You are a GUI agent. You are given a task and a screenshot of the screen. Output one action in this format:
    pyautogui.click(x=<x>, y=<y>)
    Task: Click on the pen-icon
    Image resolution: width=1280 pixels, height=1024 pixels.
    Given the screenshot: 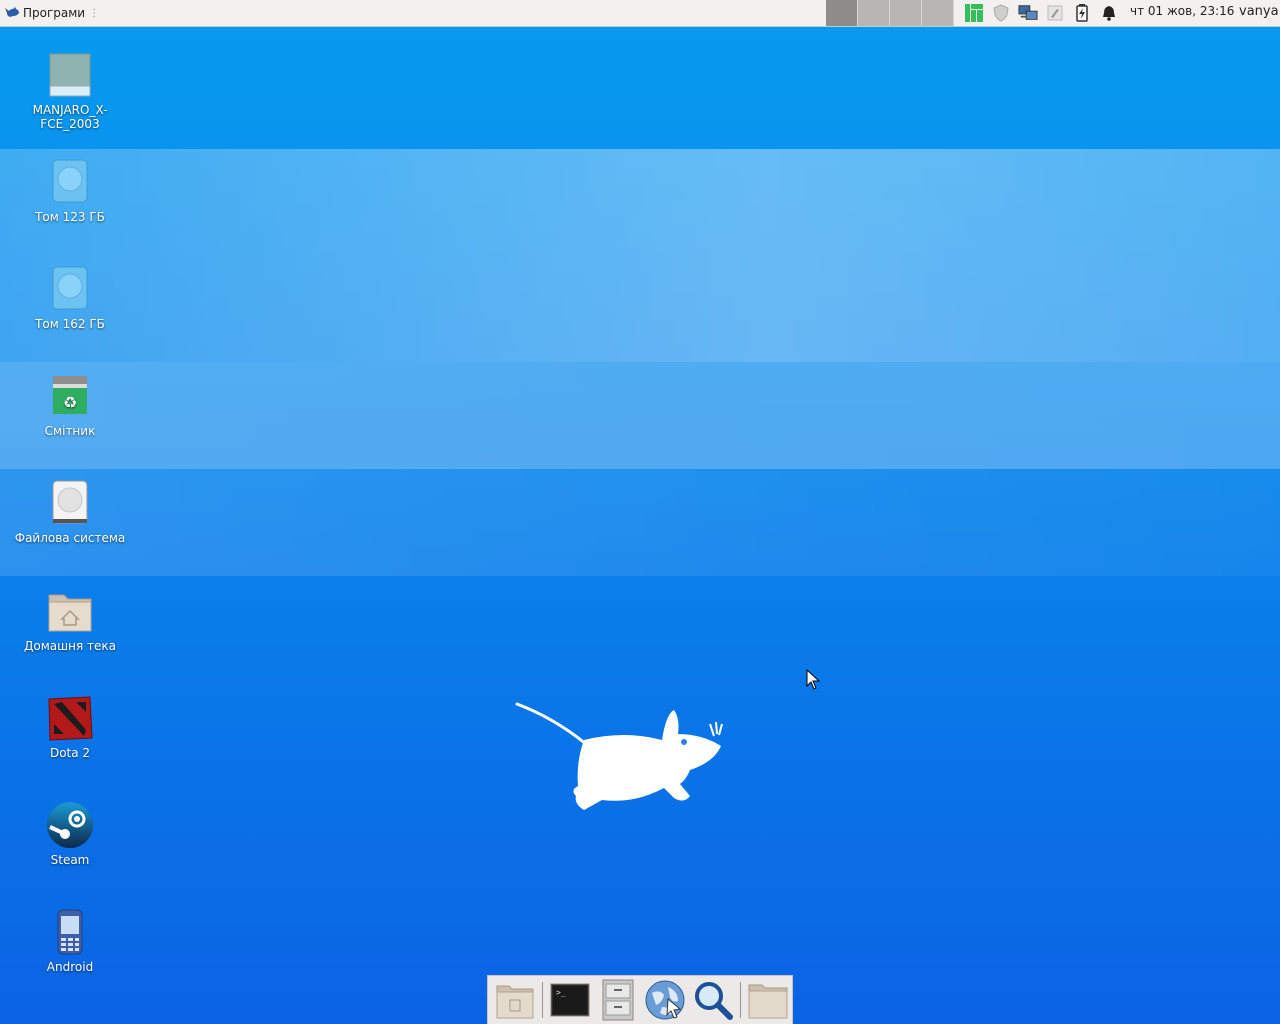 What is the action you would take?
    pyautogui.click(x=1055, y=13)
    